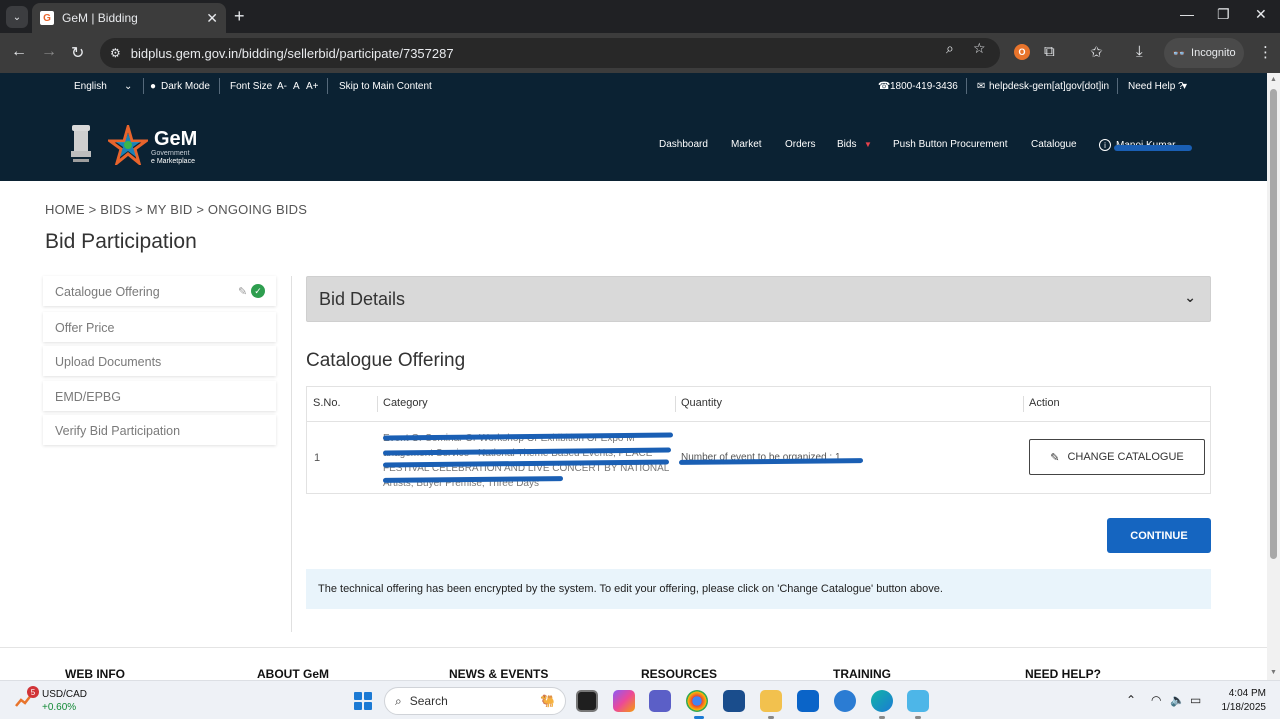  What do you see at coordinates (49, 52) in the screenshot?
I see `forward-arrow-icon: →` at bounding box center [49, 52].